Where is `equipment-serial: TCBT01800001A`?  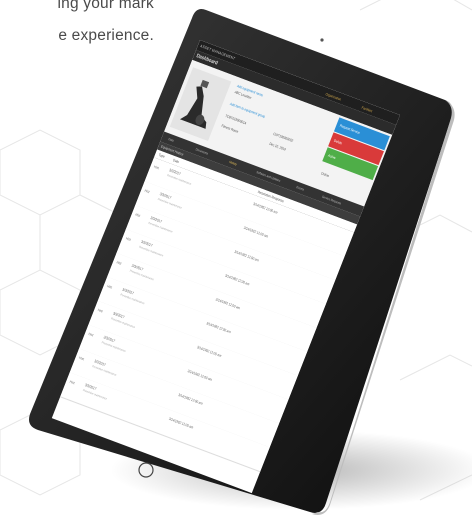
equipment-serial: TCBT01800001A is located at coordinates (236, 119).